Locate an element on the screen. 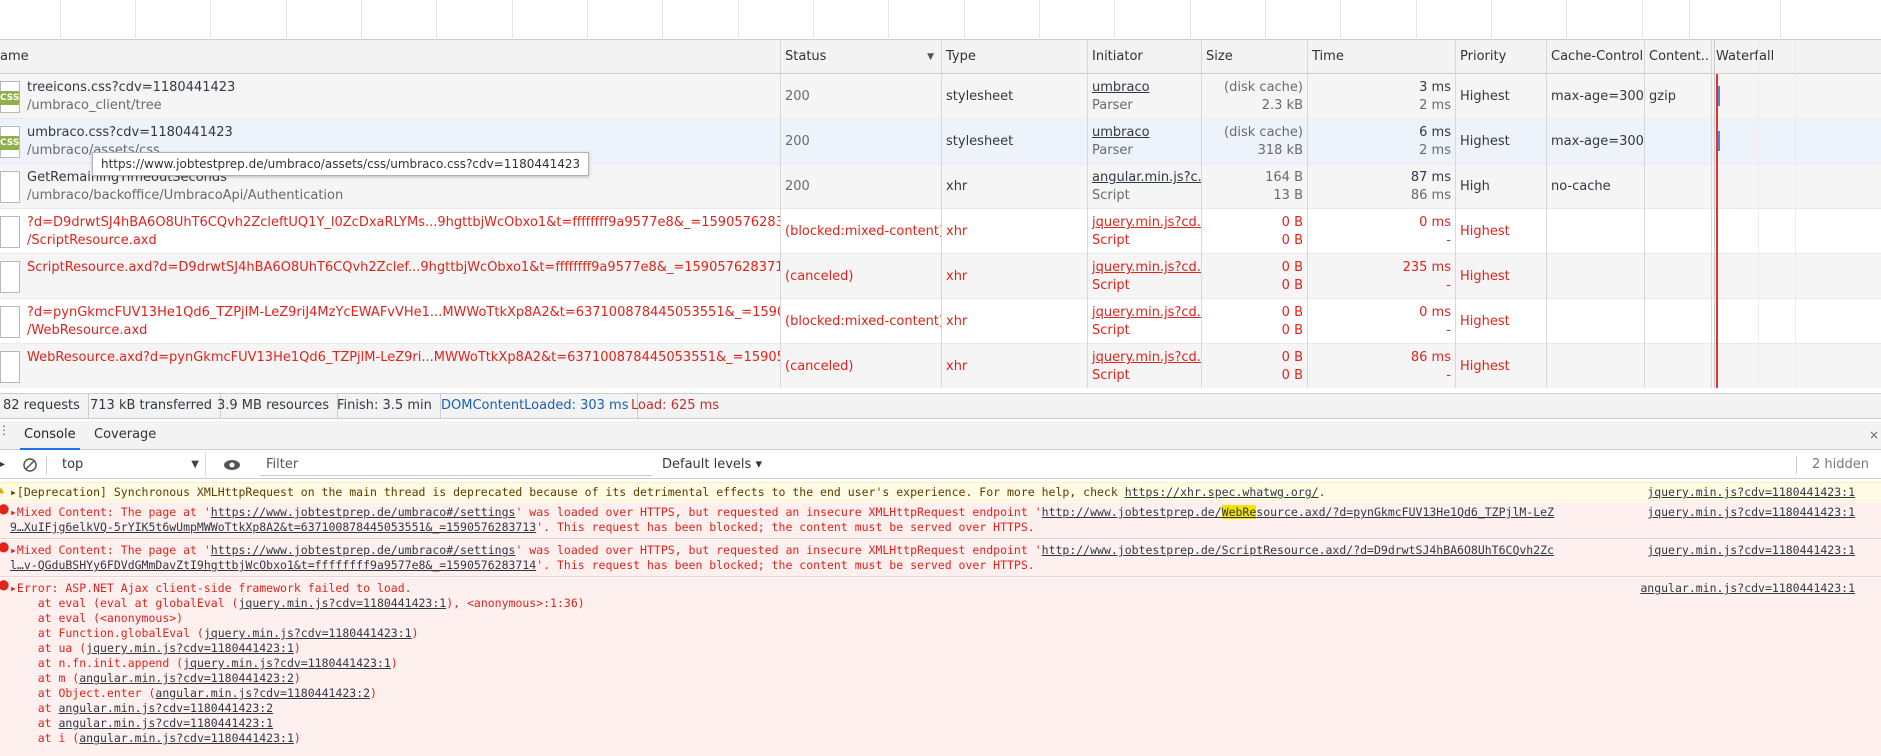  column-header-time: Time is located at coordinates (1380, 57).